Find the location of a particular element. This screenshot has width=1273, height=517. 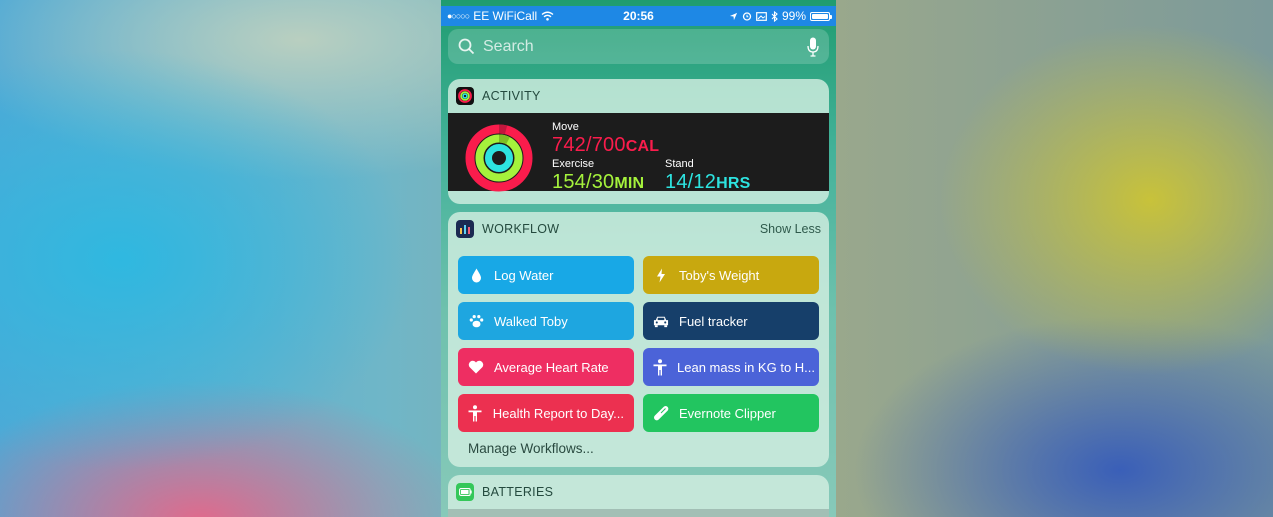

batteries-widget: BATTERIES is located at coordinates (638, 496).